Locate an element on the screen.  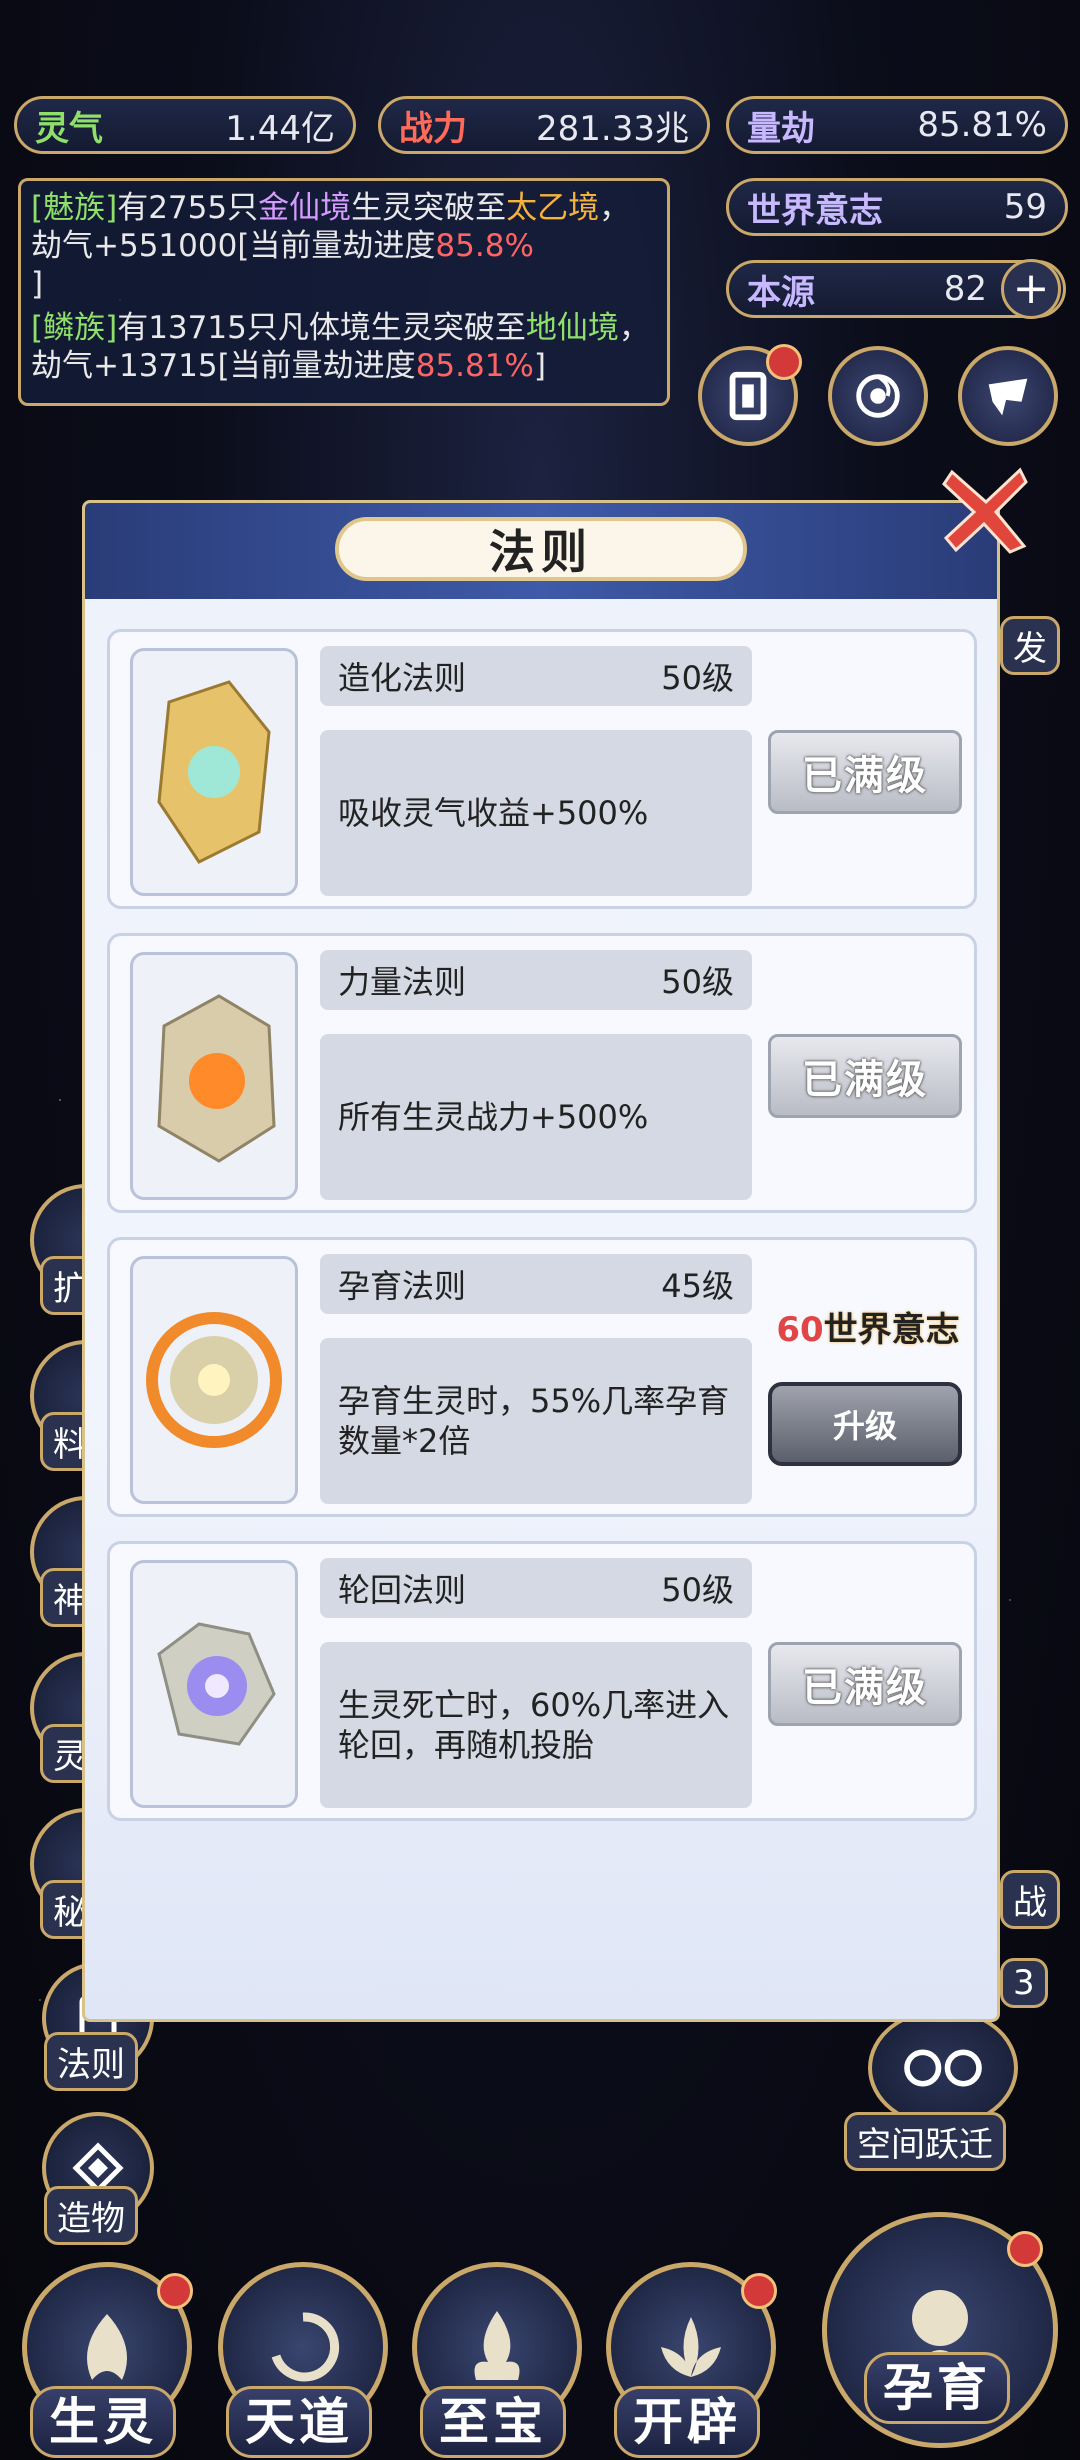
lotus-icon is located at coordinates (691, 2347).